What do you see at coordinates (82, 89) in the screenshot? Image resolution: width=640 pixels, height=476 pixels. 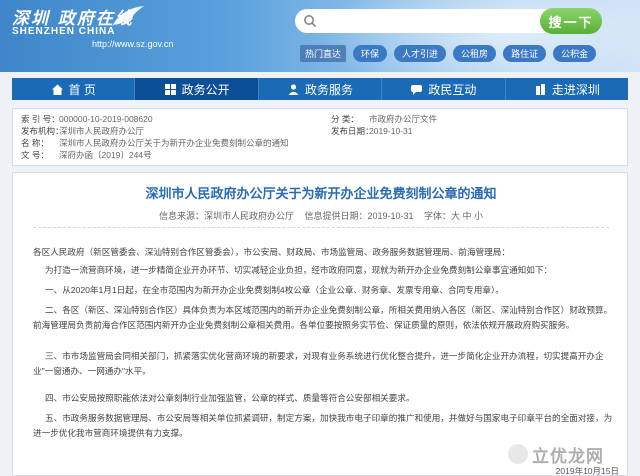 I see `nav-home-label: 首 页` at bounding box center [82, 89].